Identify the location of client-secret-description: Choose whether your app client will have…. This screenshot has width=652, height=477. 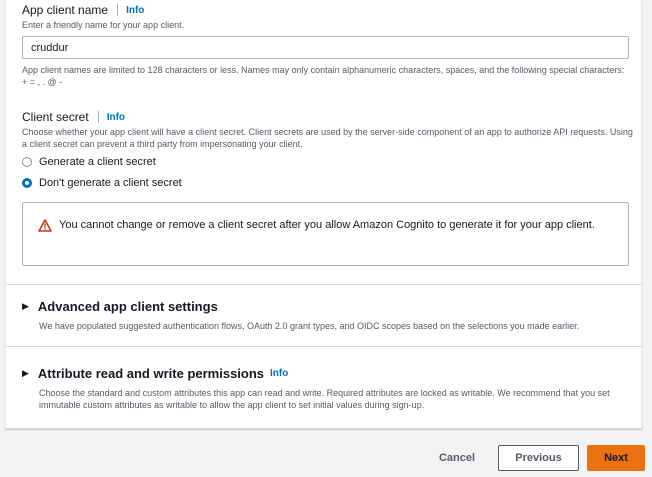
(327, 138).